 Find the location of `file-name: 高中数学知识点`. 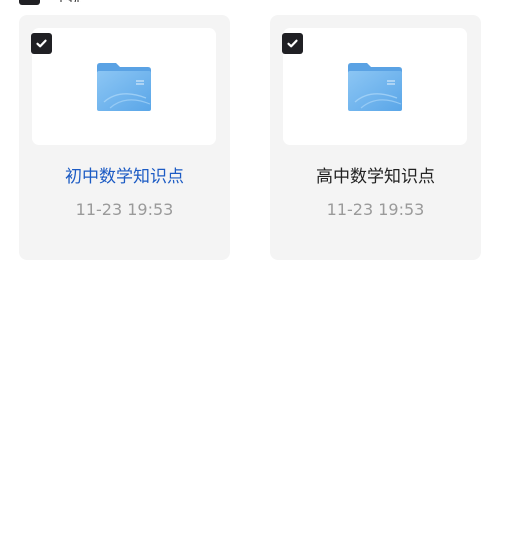

file-name: 高中数学知识点 is located at coordinates (375, 174).